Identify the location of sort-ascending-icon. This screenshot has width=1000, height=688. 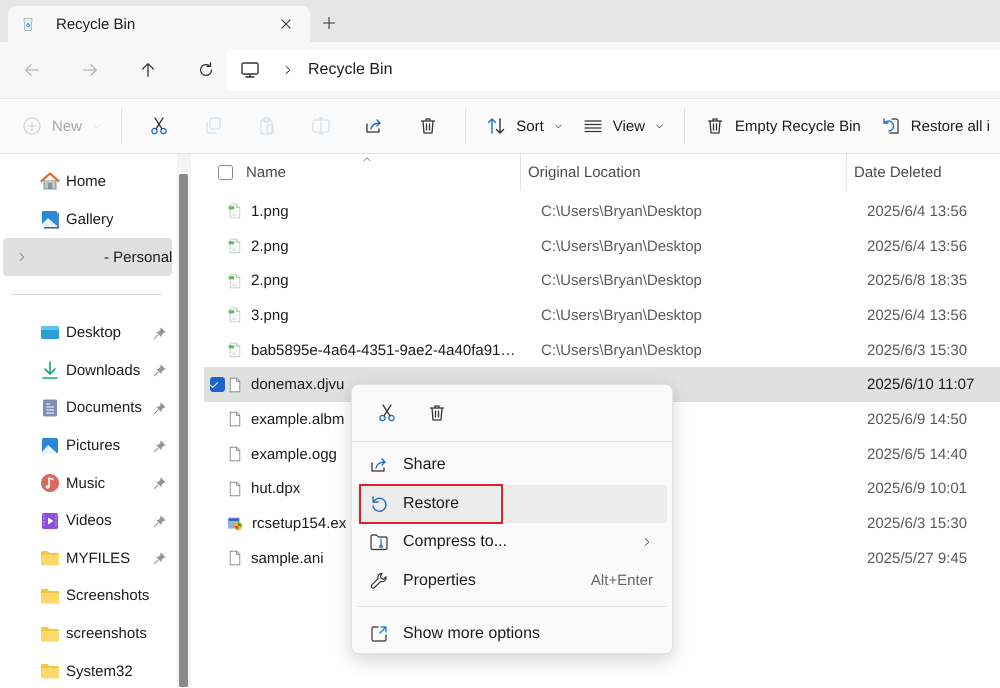
(367, 159).